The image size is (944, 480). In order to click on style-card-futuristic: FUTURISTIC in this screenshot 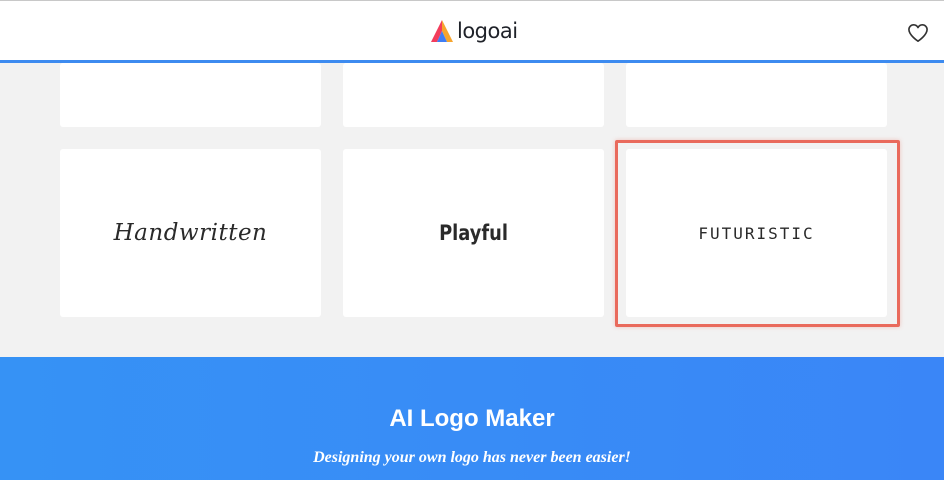, I will do `click(756, 233)`.